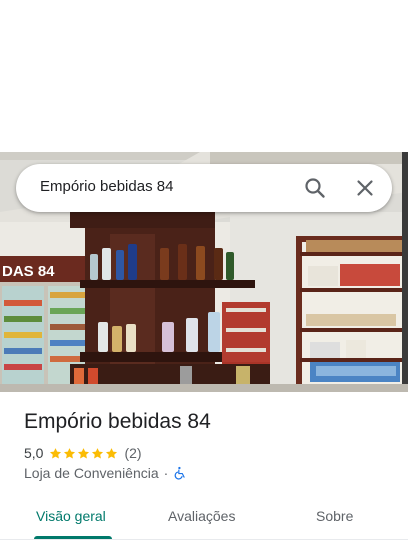 The height and width of the screenshot is (544, 408). I want to click on place-category: Loja de Conveniência, so click(91, 473).